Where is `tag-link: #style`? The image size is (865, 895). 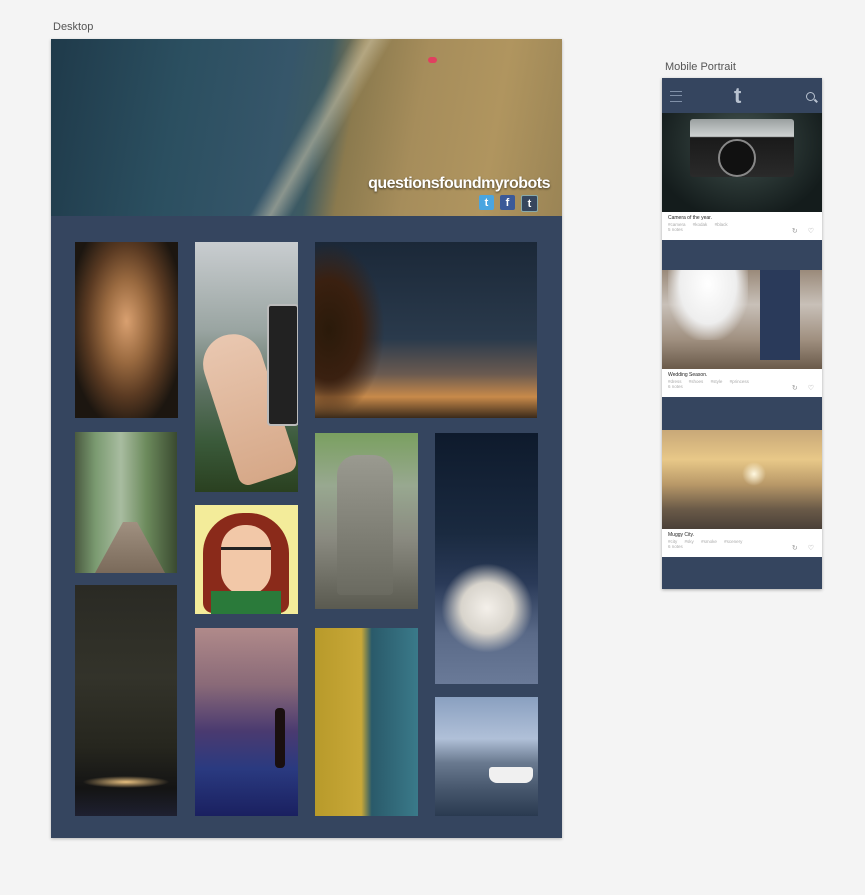
tag-link: #style is located at coordinates (717, 381).